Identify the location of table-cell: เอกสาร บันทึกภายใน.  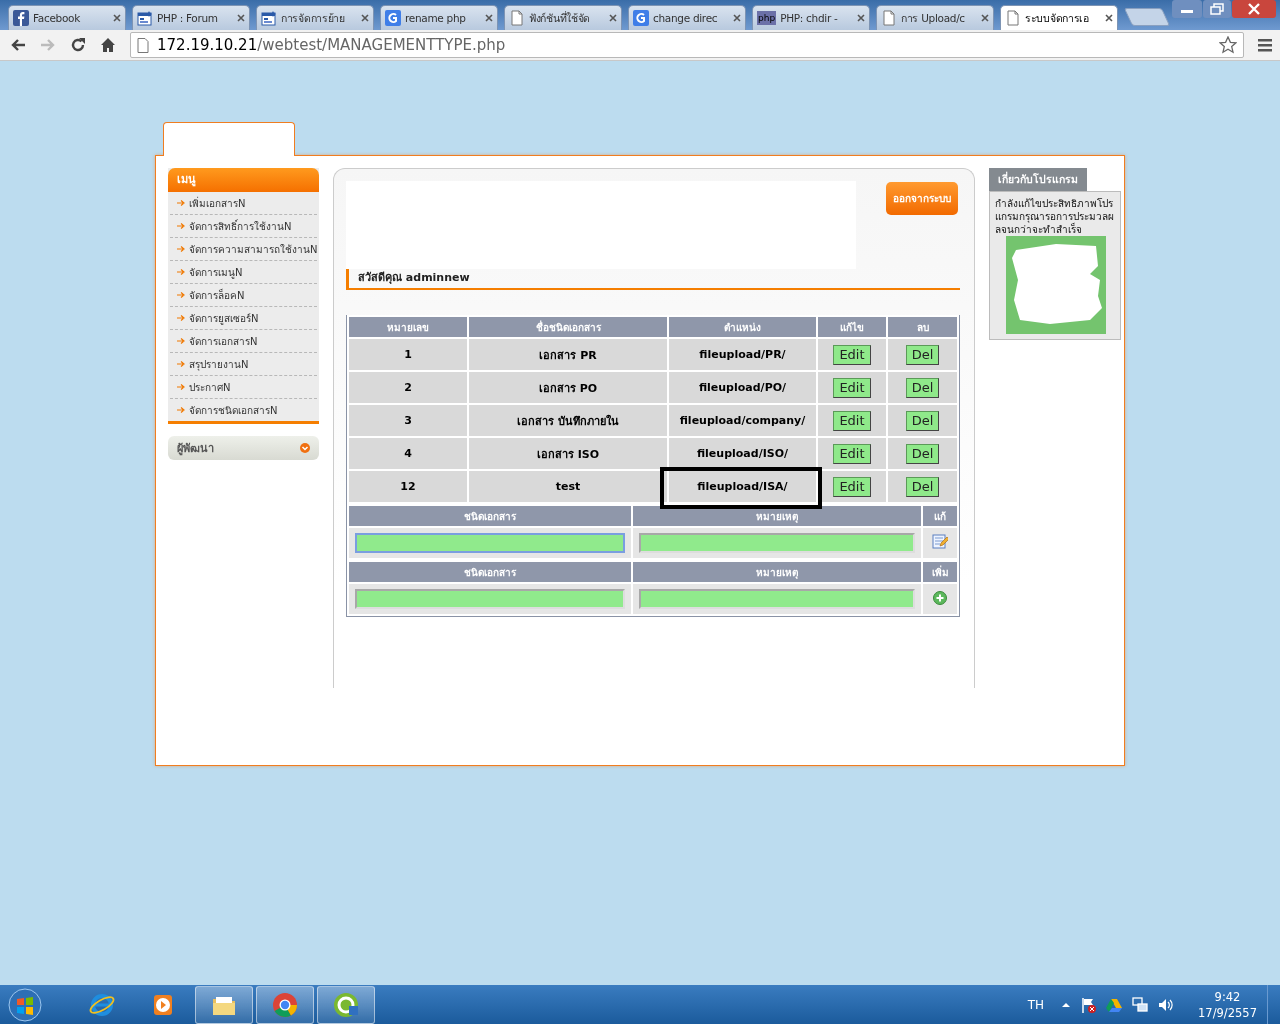
(568, 420).